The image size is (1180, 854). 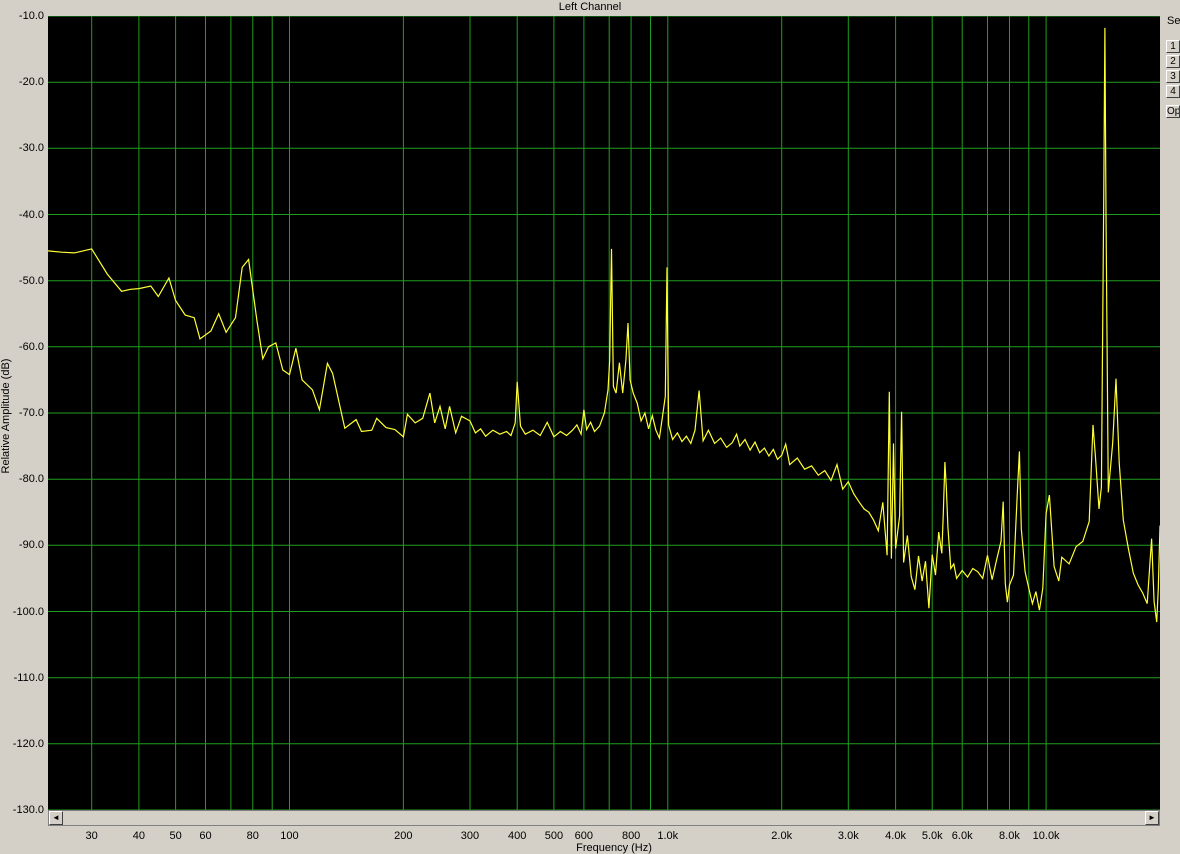 What do you see at coordinates (31, 148) in the screenshot?
I see `y-tick-label: -30.0` at bounding box center [31, 148].